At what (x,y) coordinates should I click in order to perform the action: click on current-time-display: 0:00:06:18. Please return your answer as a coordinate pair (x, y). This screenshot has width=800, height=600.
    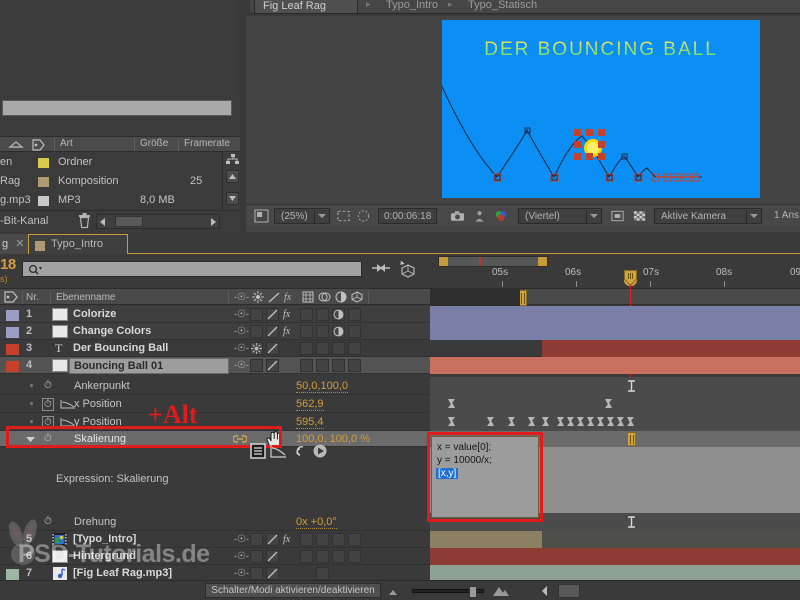
    Looking at the image, I should click on (408, 216).